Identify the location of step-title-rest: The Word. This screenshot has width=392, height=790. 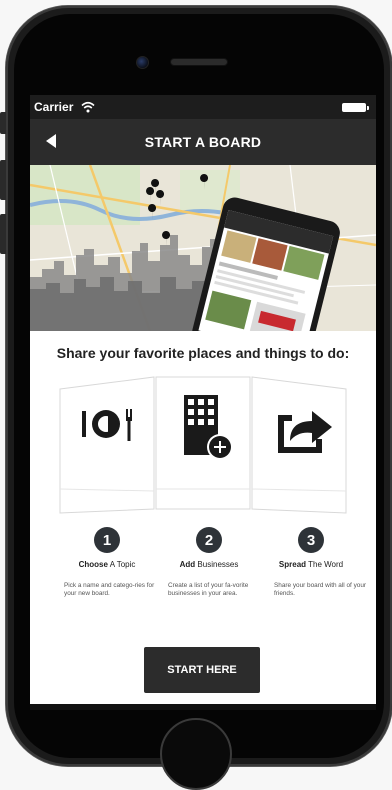
(325, 564).